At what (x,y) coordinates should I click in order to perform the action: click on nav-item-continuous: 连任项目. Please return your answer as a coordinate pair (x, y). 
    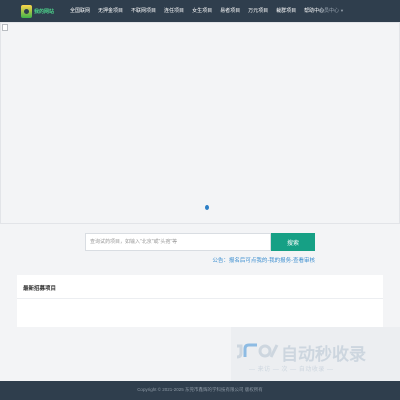
    Looking at the image, I should click on (174, 11).